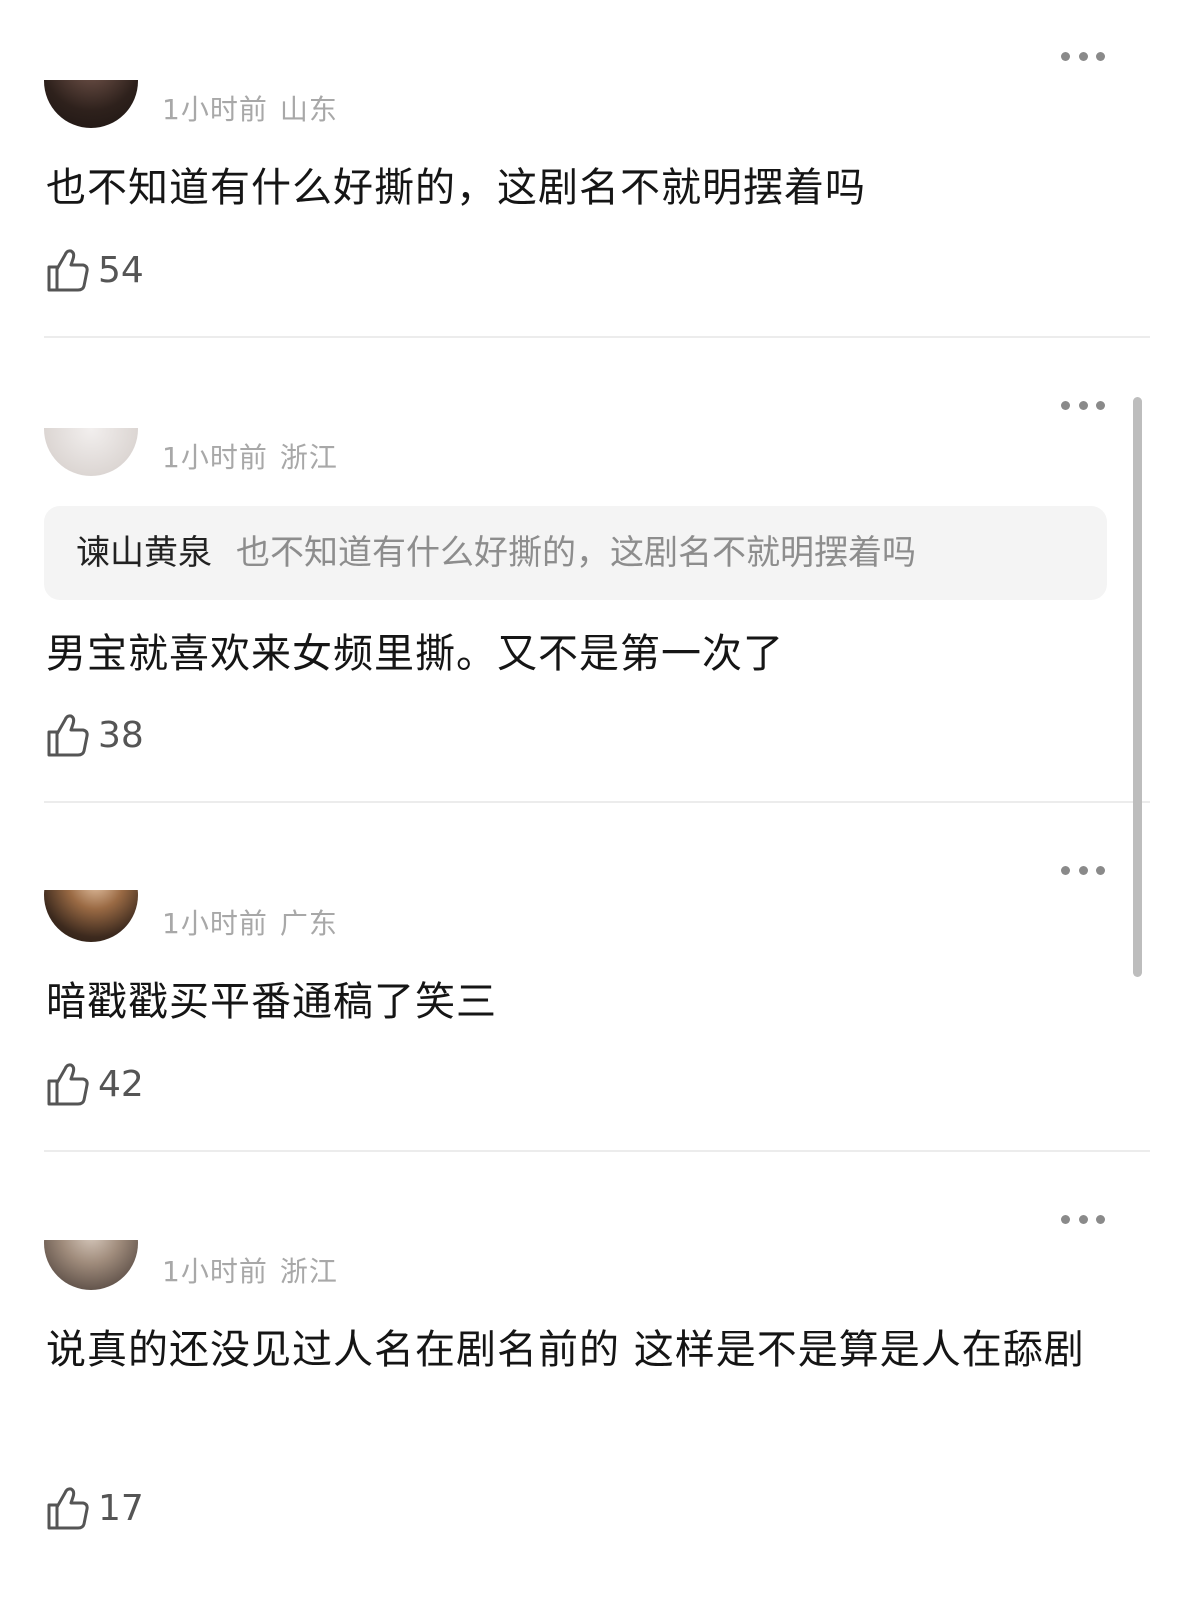 The image size is (1179, 1606). I want to click on like-button: 38, so click(95, 735).